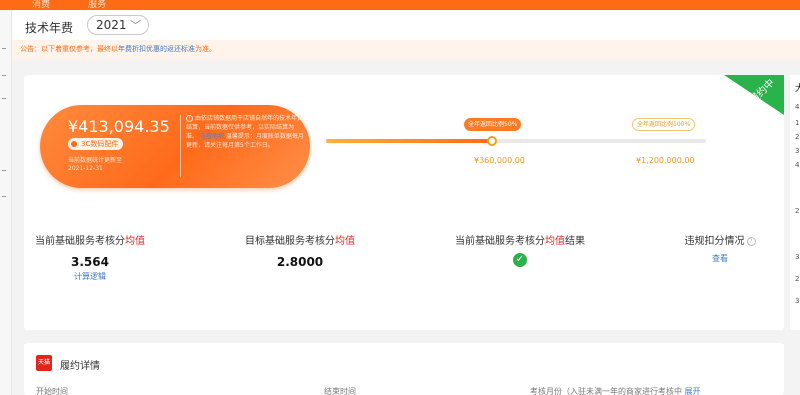 The height and width of the screenshot is (395, 800). Describe the element at coordinates (340, 391) in the screenshot. I see `col-end-time: 结束时间` at that location.